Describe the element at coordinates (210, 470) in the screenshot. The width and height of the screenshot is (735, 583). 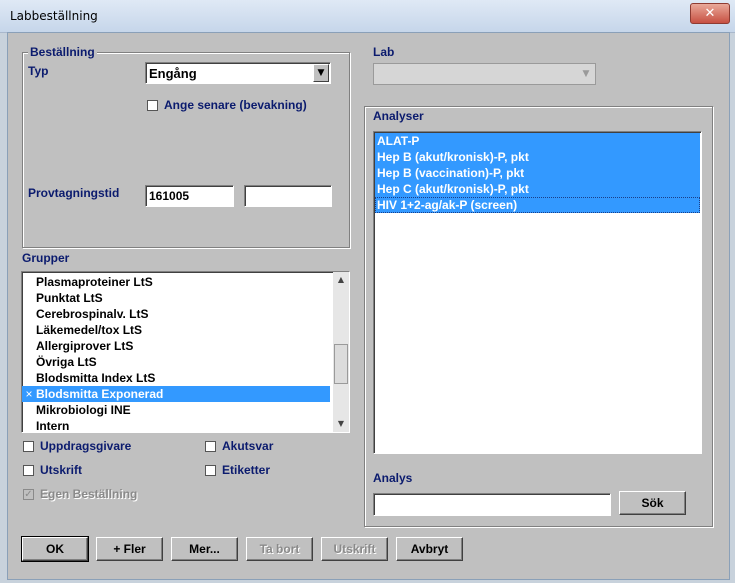
I see `etiketter-checkbox` at that location.